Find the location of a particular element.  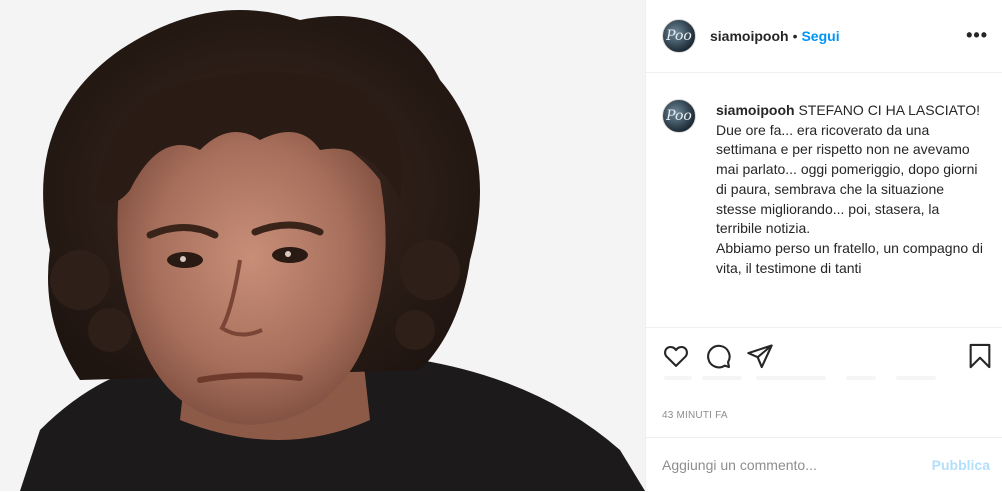

header-username: siamoipooh is located at coordinates (749, 36).